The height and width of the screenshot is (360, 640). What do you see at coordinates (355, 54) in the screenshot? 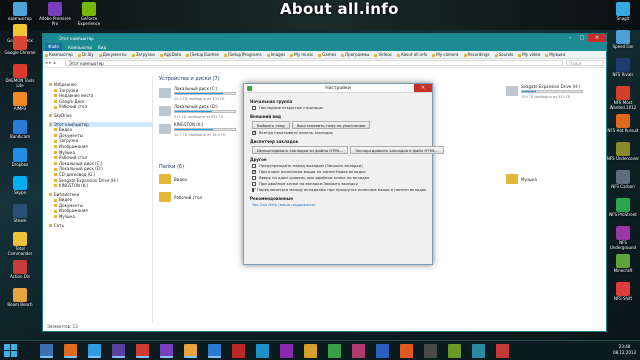
I see `bookmark-item: Программы` at bounding box center [355, 54].